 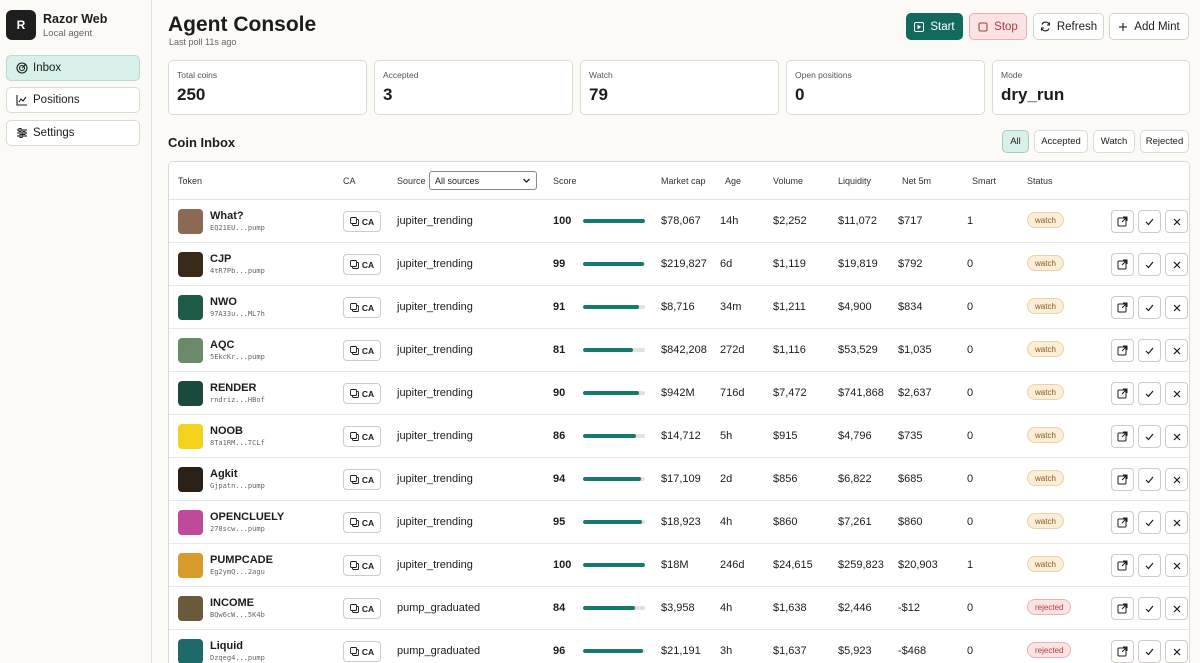 What do you see at coordinates (483, 180) in the screenshot?
I see `source-filter-select: All sources` at bounding box center [483, 180].